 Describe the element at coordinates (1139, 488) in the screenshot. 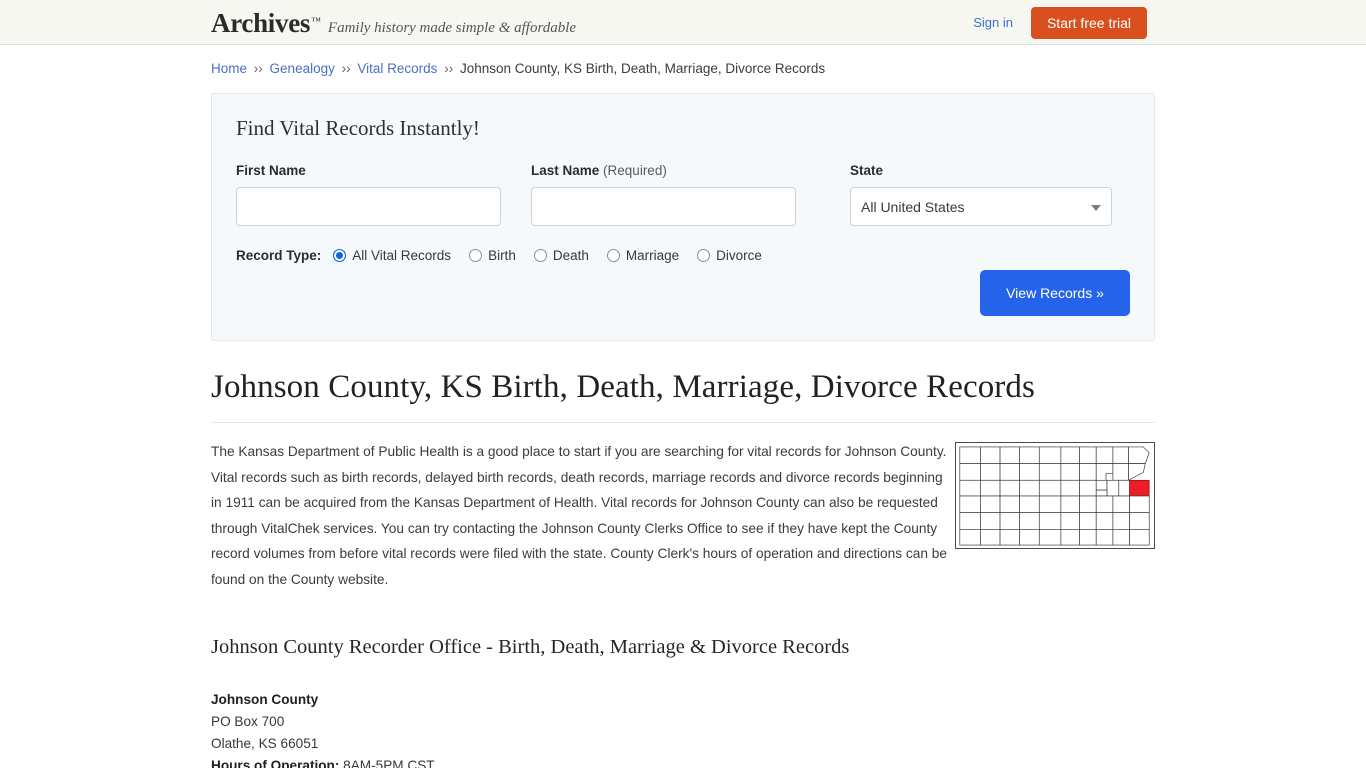

I see `johnson-county-highlight` at that location.